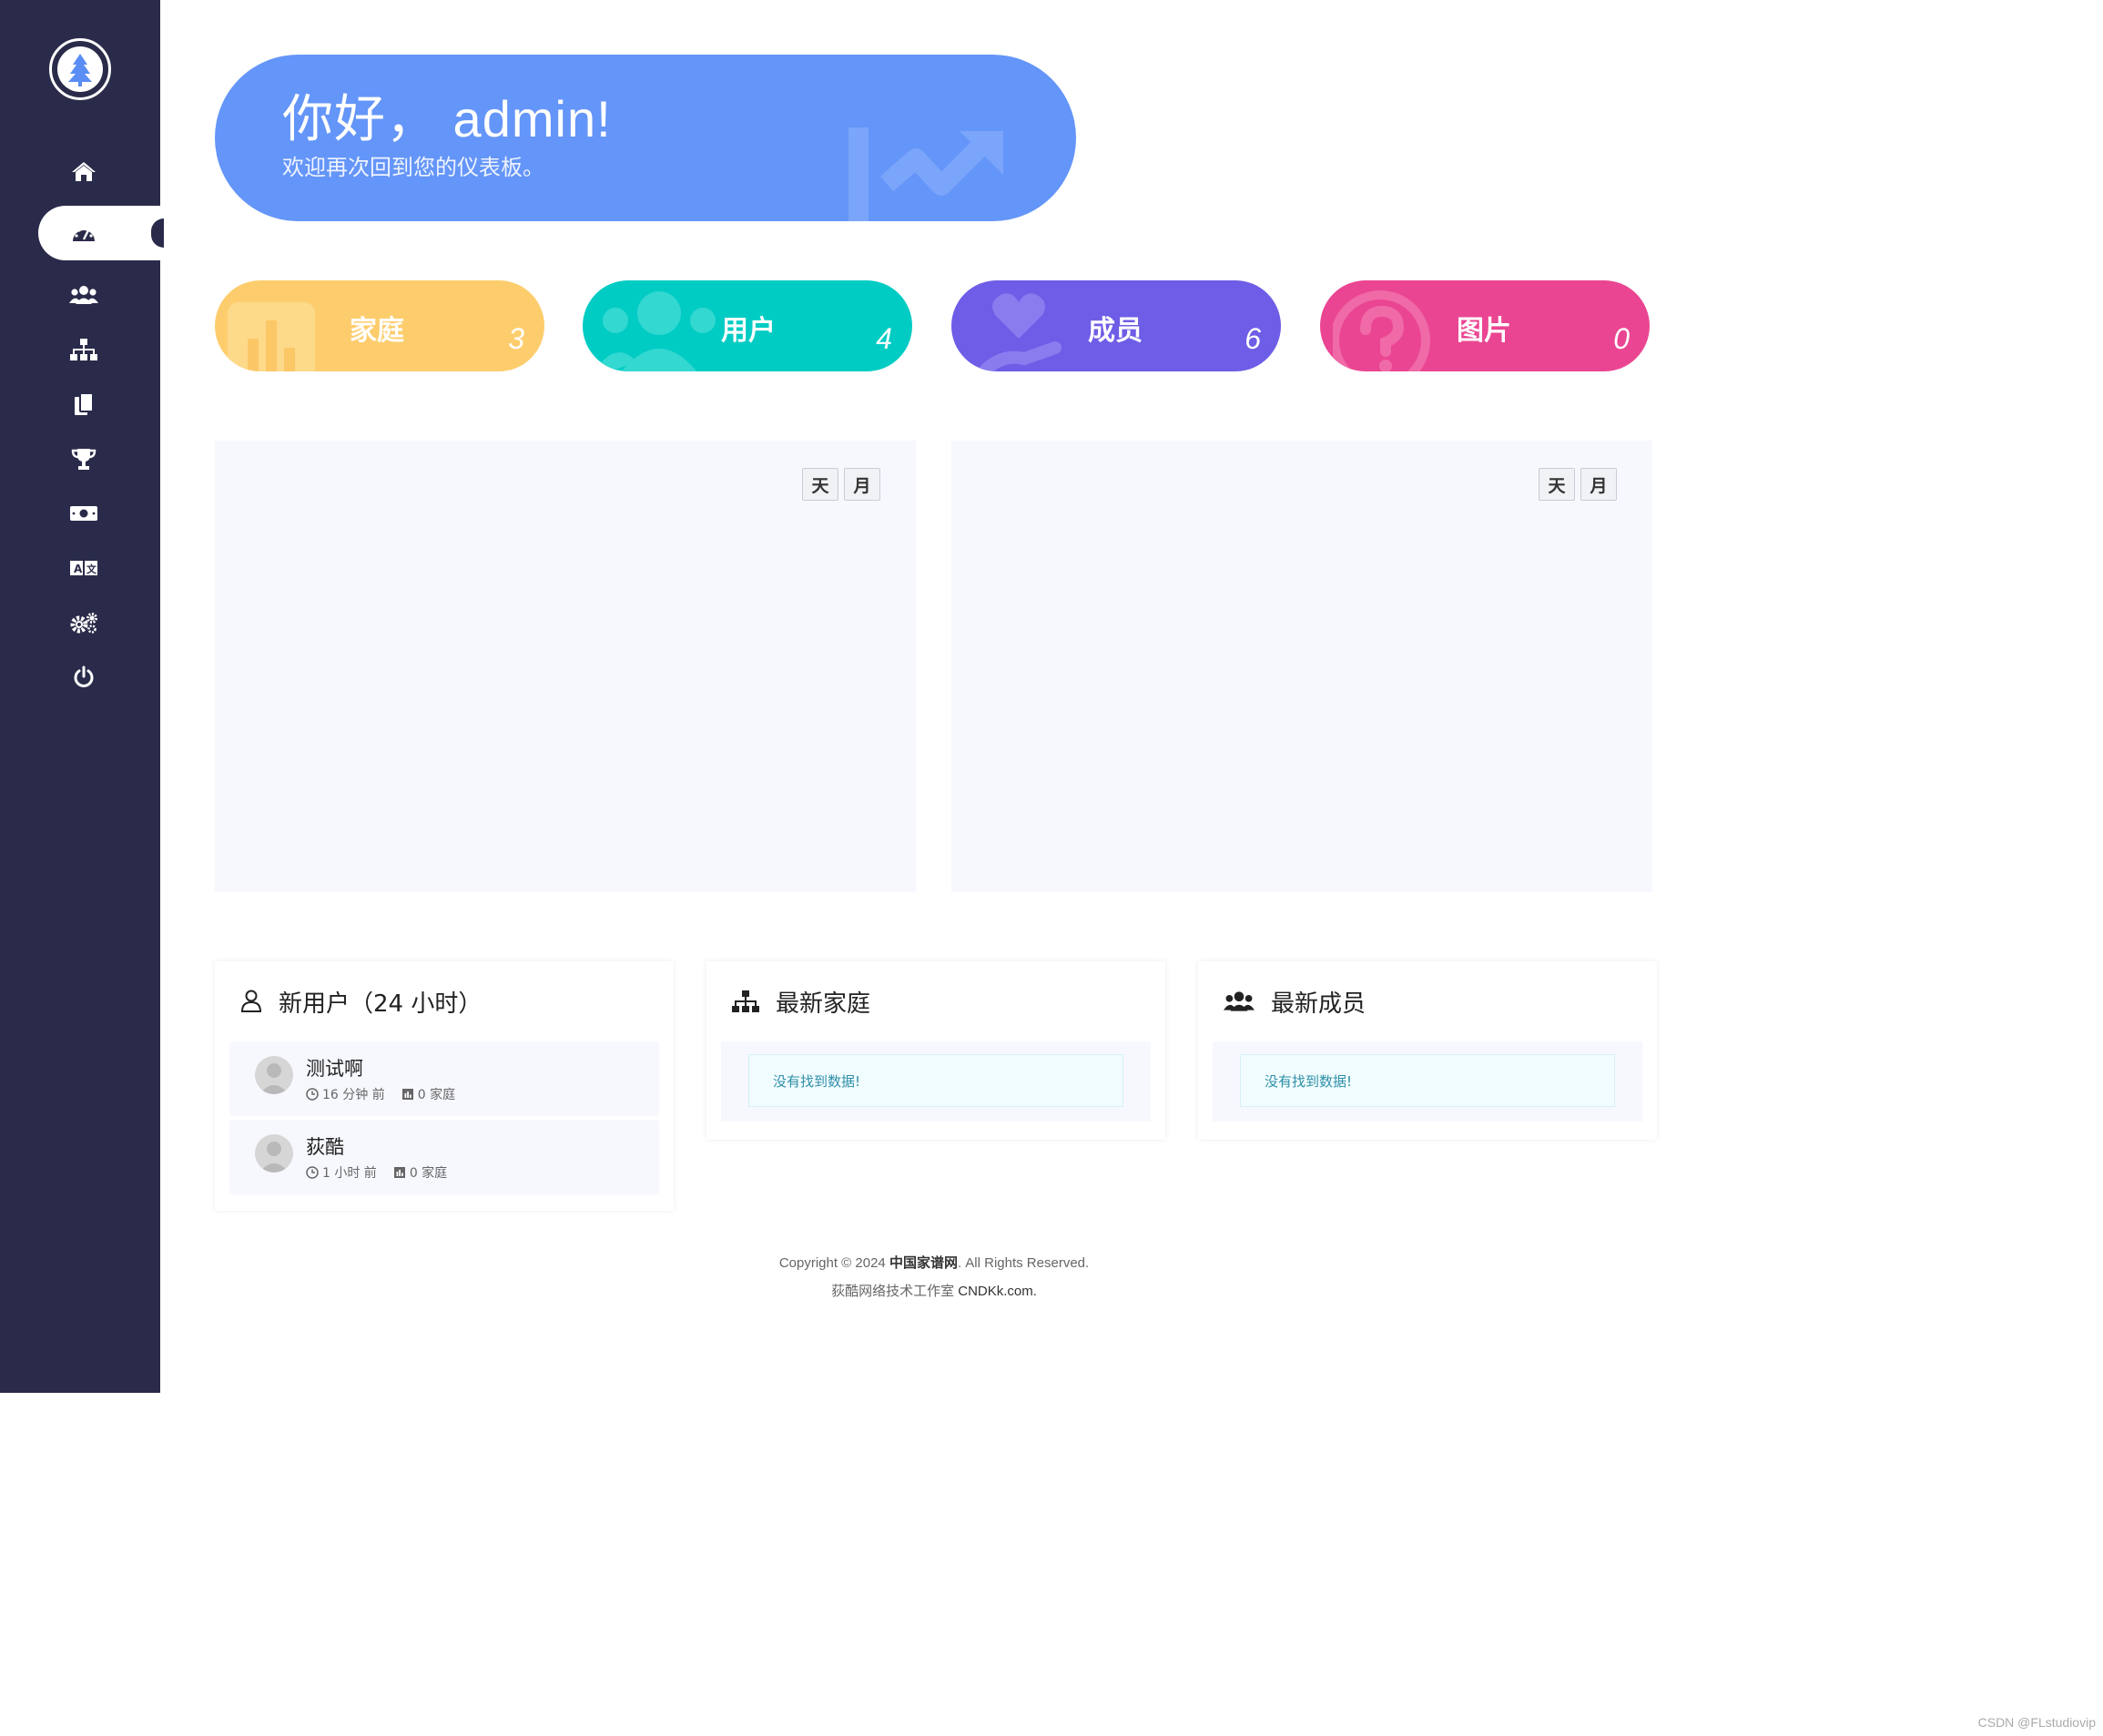 This screenshot has height=1736, width=2103. What do you see at coordinates (998, 1292) in the screenshot?
I see `footer-site-link: CNDKk.com.` at bounding box center [998, 1292].